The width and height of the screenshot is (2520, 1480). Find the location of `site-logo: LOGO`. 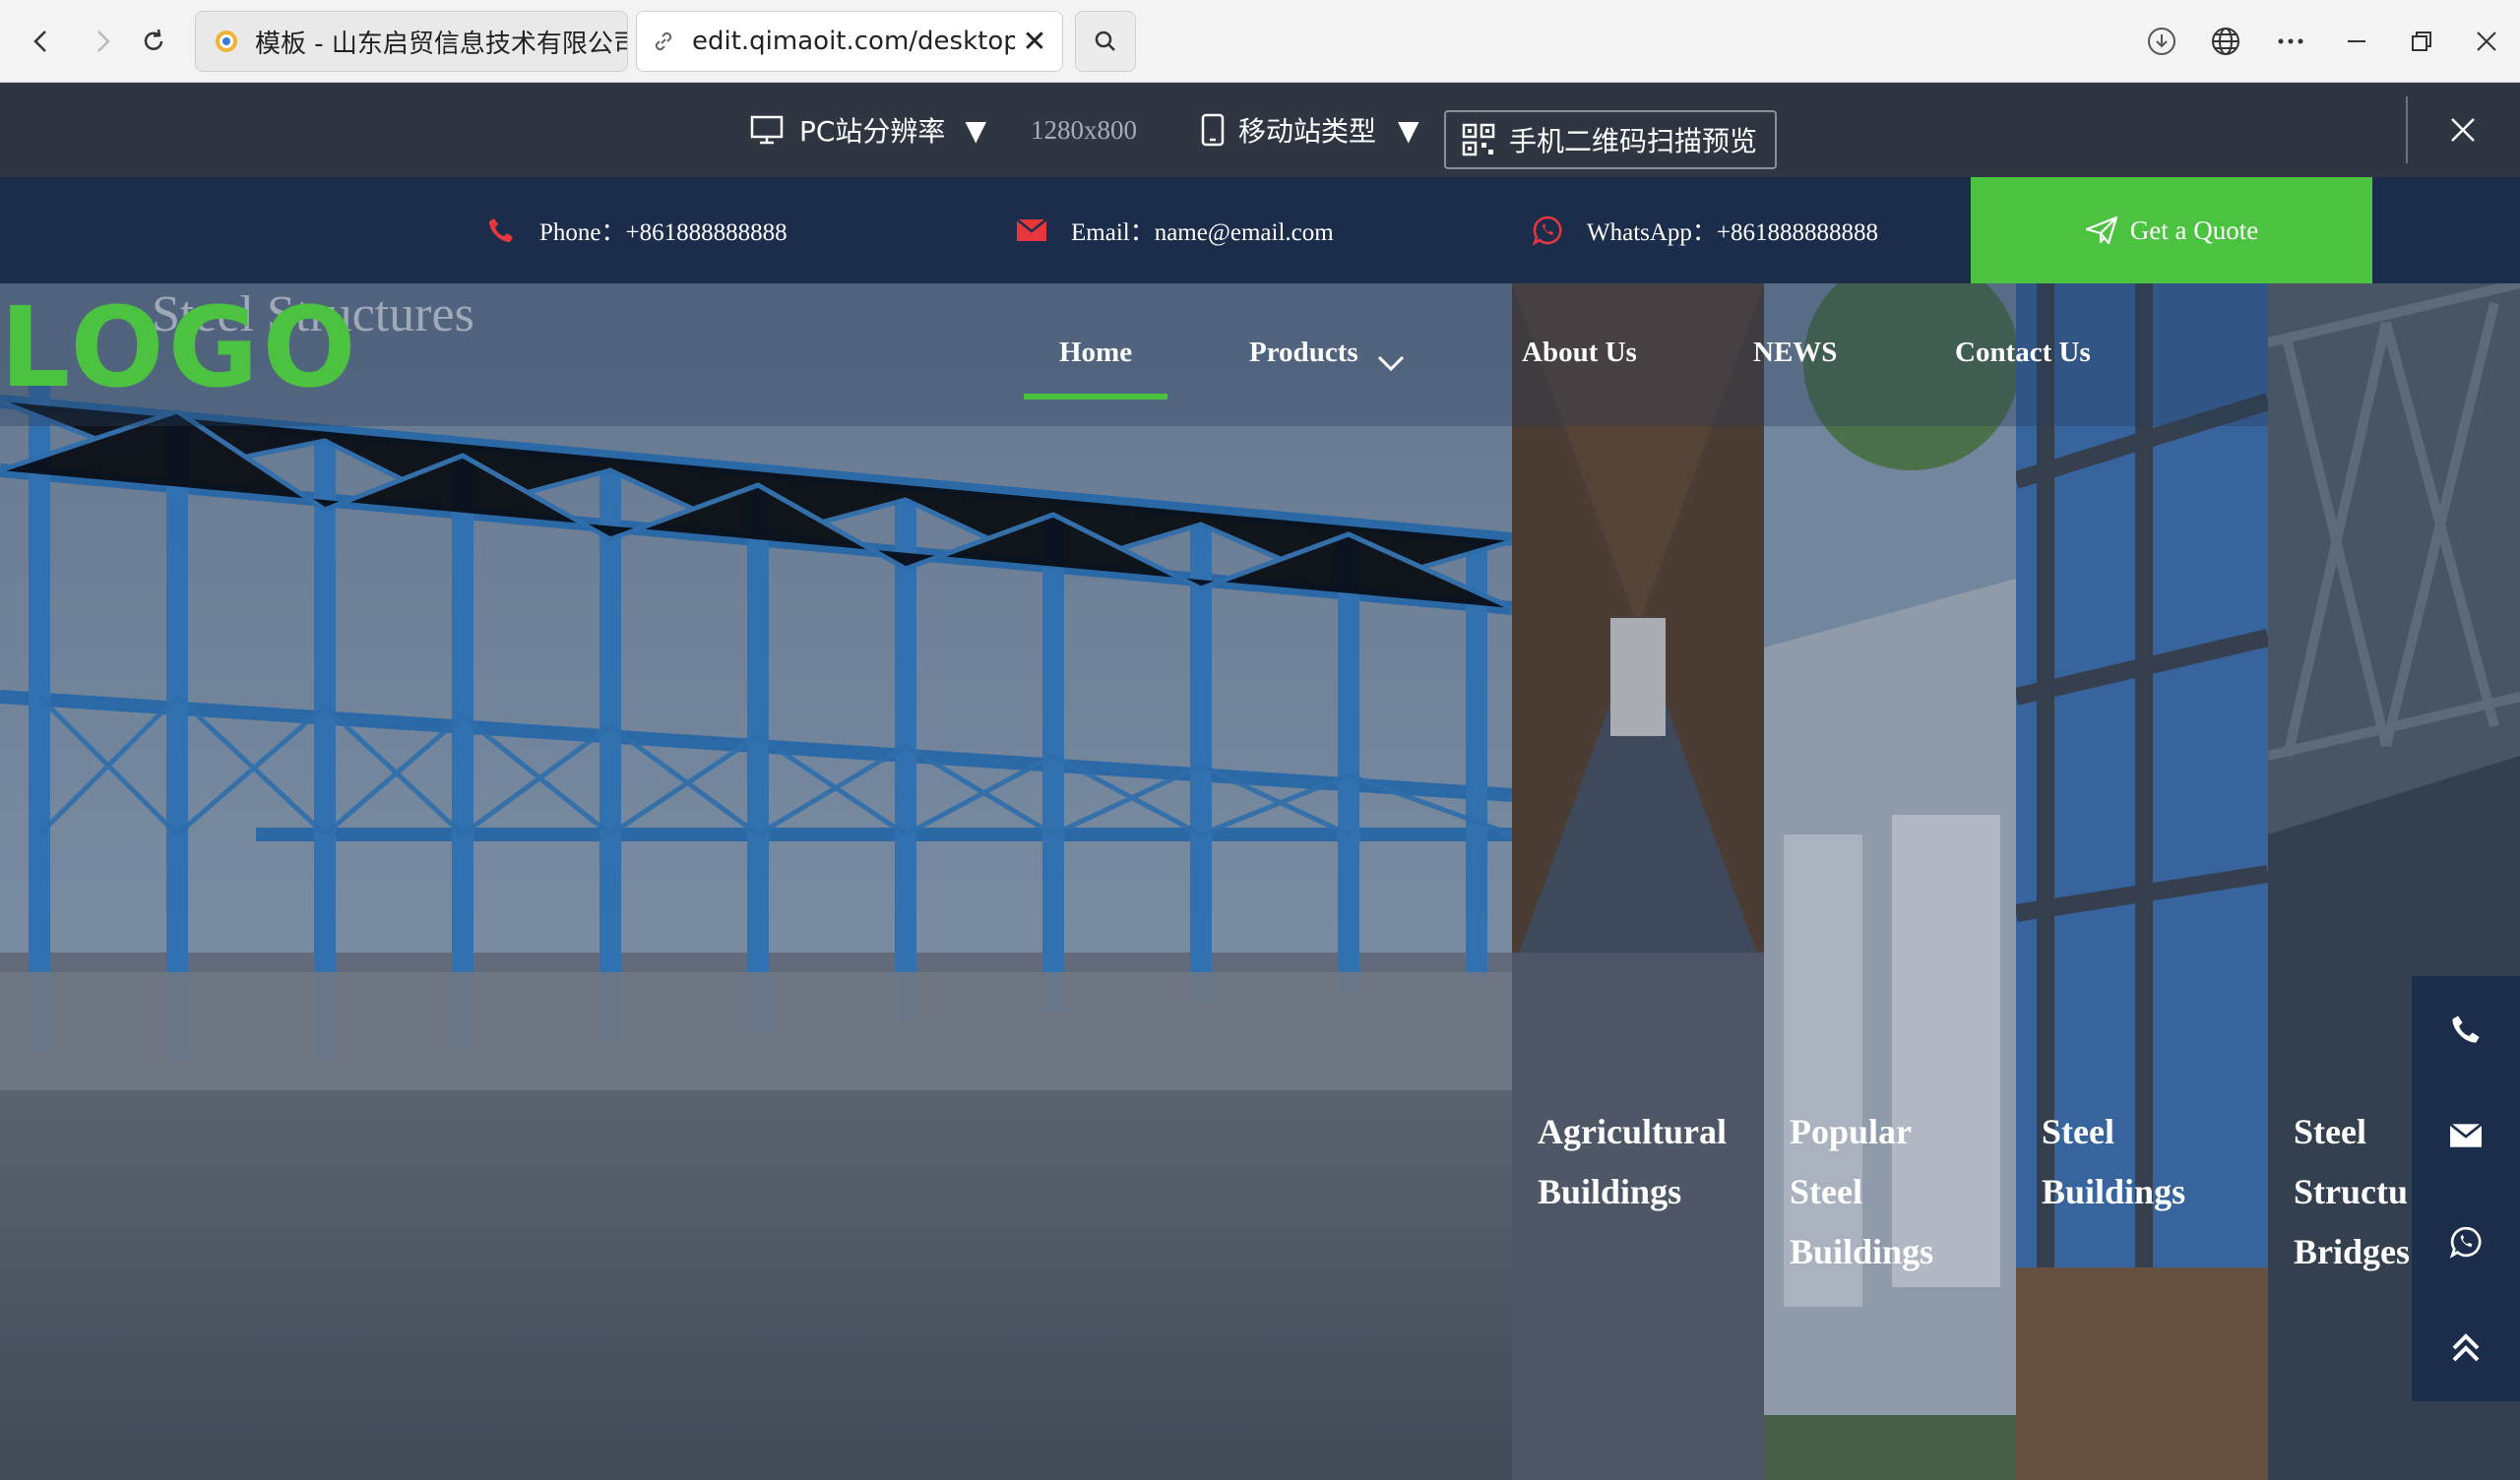

site-logo: LOGO is located at coordinates (180, 348).